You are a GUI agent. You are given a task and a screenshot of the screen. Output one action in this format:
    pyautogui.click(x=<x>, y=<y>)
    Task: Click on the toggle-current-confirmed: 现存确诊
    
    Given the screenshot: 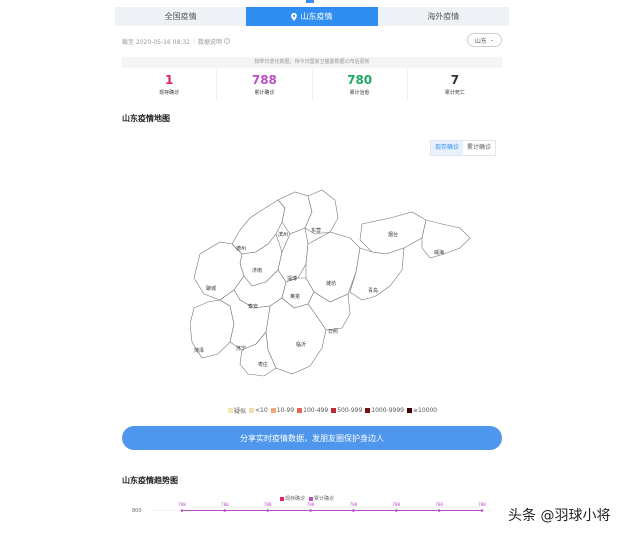 What is the action you would take?
    pyautogui.click(x=447, y=148)
    